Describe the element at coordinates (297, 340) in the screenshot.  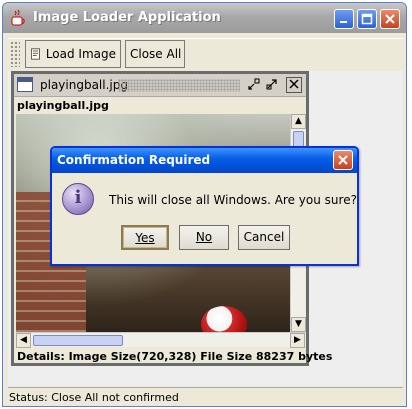
I see `scroll-right-arrow: ▶` at that location.